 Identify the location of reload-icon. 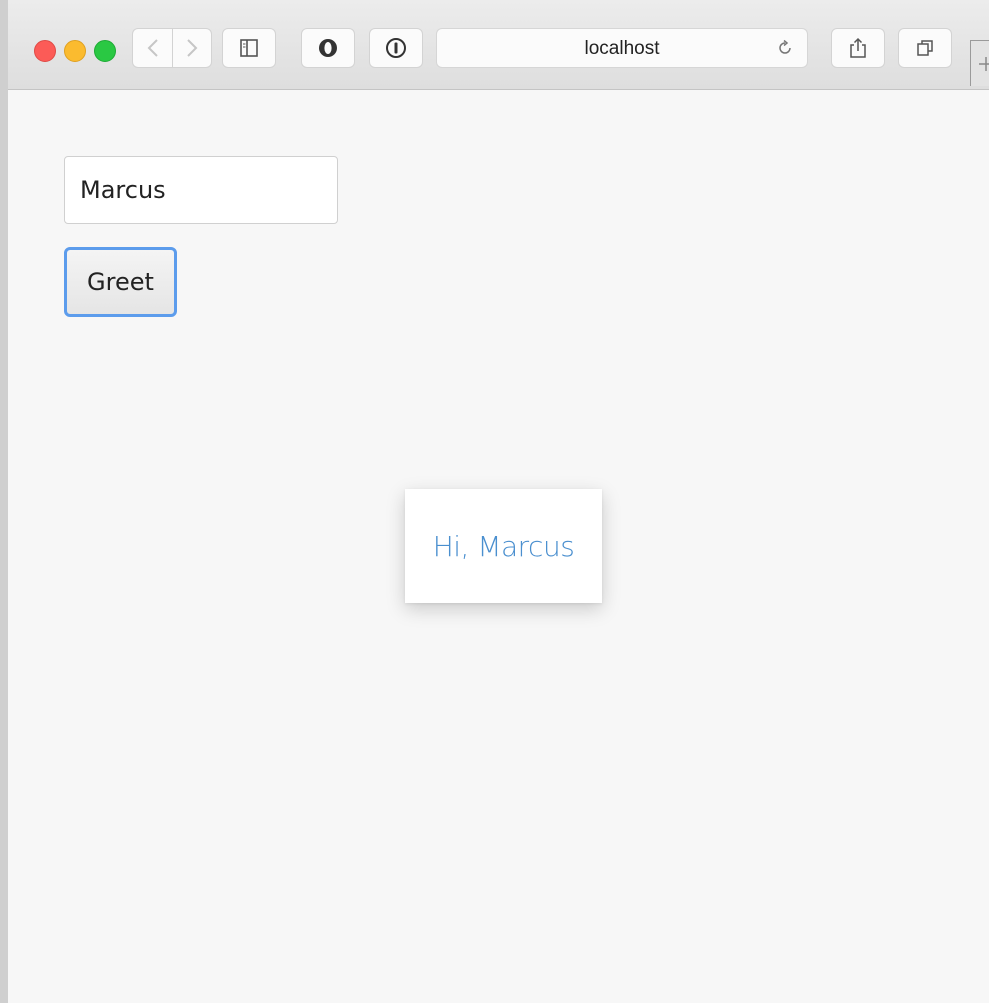
(785, 46).